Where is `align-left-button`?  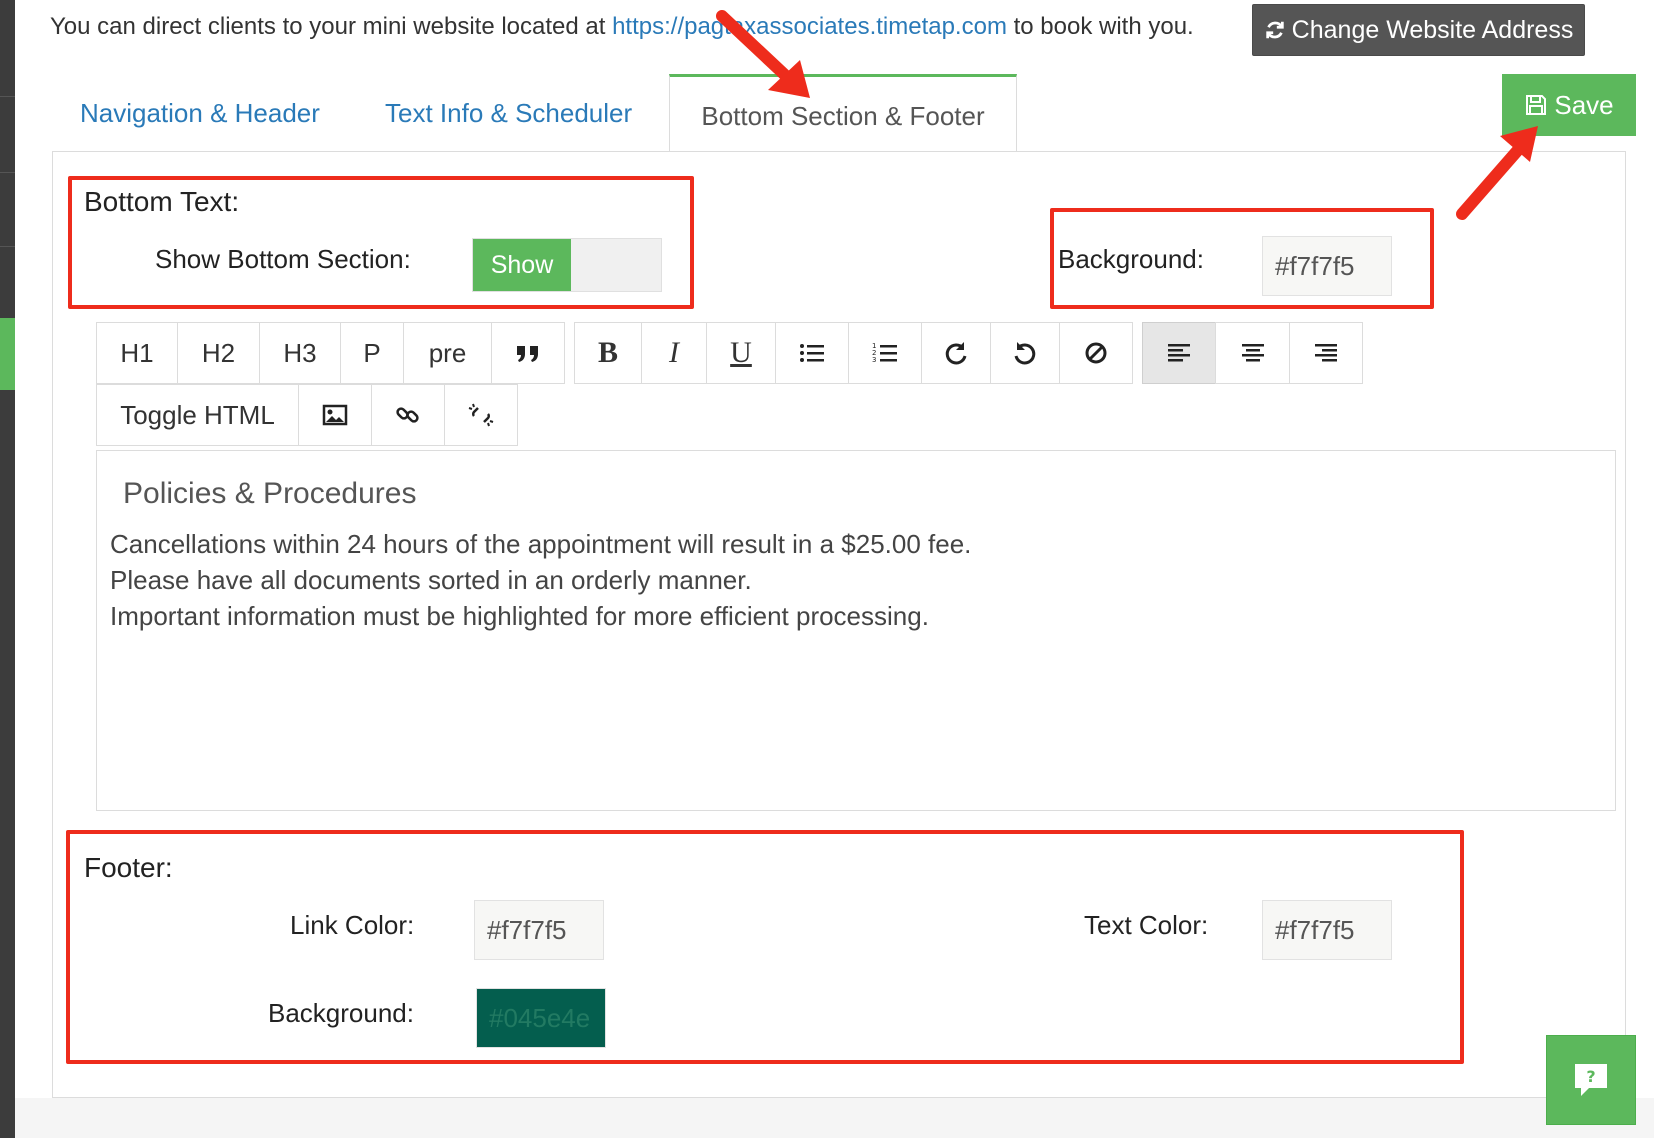 align-left-button is located at coordinates (1179, 353).